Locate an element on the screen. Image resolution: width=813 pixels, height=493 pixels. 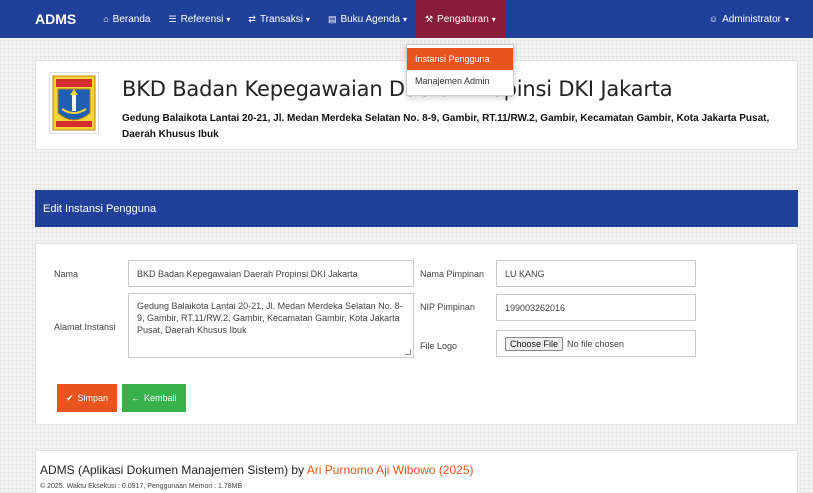
file-logo-label: File Logo is located at coordinates (439, 346).